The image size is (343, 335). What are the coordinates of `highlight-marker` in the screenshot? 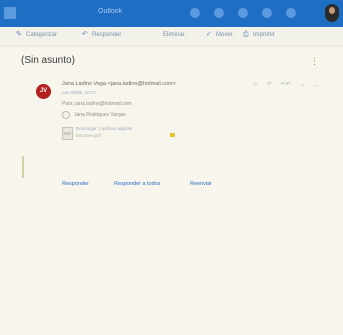 It's located at (172, 135).